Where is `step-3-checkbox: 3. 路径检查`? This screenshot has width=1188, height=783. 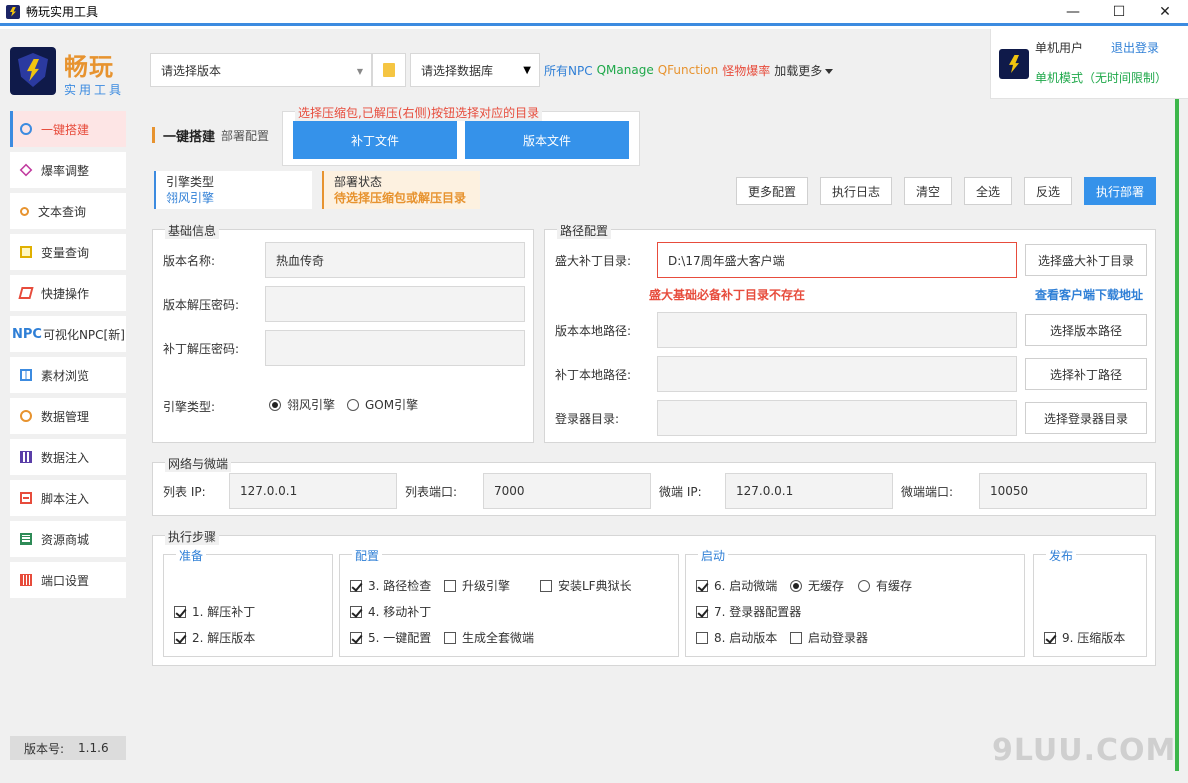 step-3-checkbox: 3. 路径检查 is located at coordinates (390, 585).